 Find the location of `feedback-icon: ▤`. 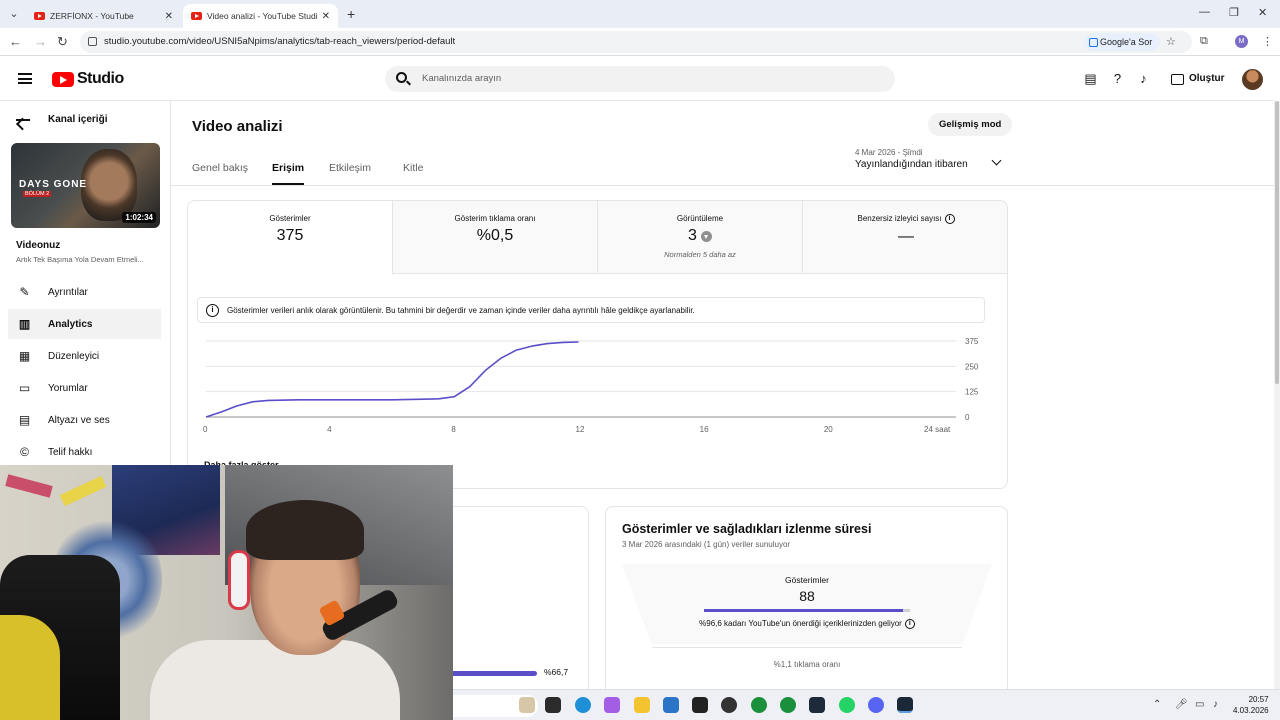

feedback-icon: ▤ is located at coordinates (1090, 79).